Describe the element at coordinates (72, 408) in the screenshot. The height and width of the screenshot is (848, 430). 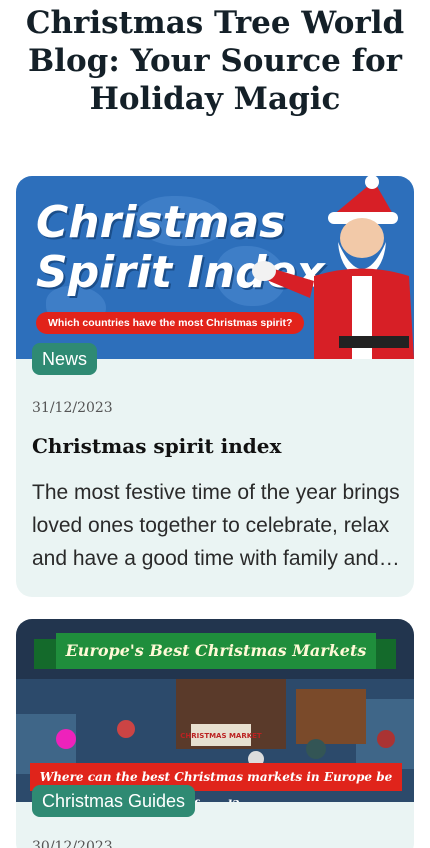
I see `post-date: 31/12/2023` at that location.